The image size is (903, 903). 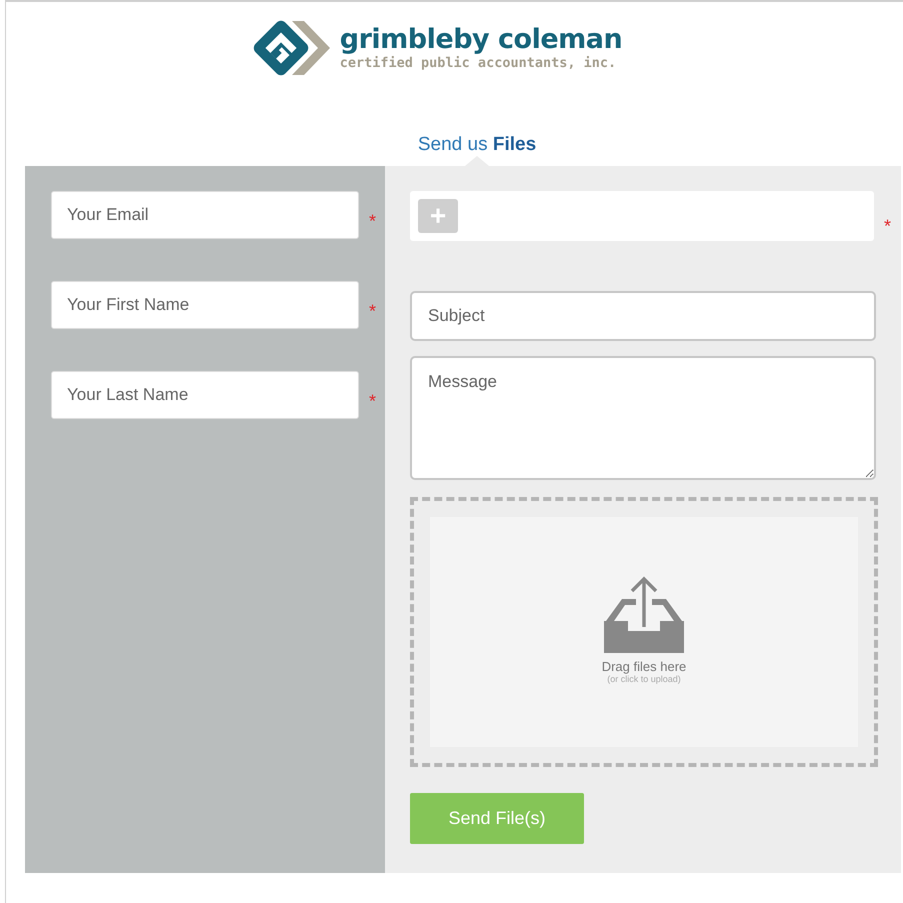 What do you see at coordinates (644, 679) in the screenshot?
I see `drop-hint: (or click to upload)` at bounding box center [644, 679].